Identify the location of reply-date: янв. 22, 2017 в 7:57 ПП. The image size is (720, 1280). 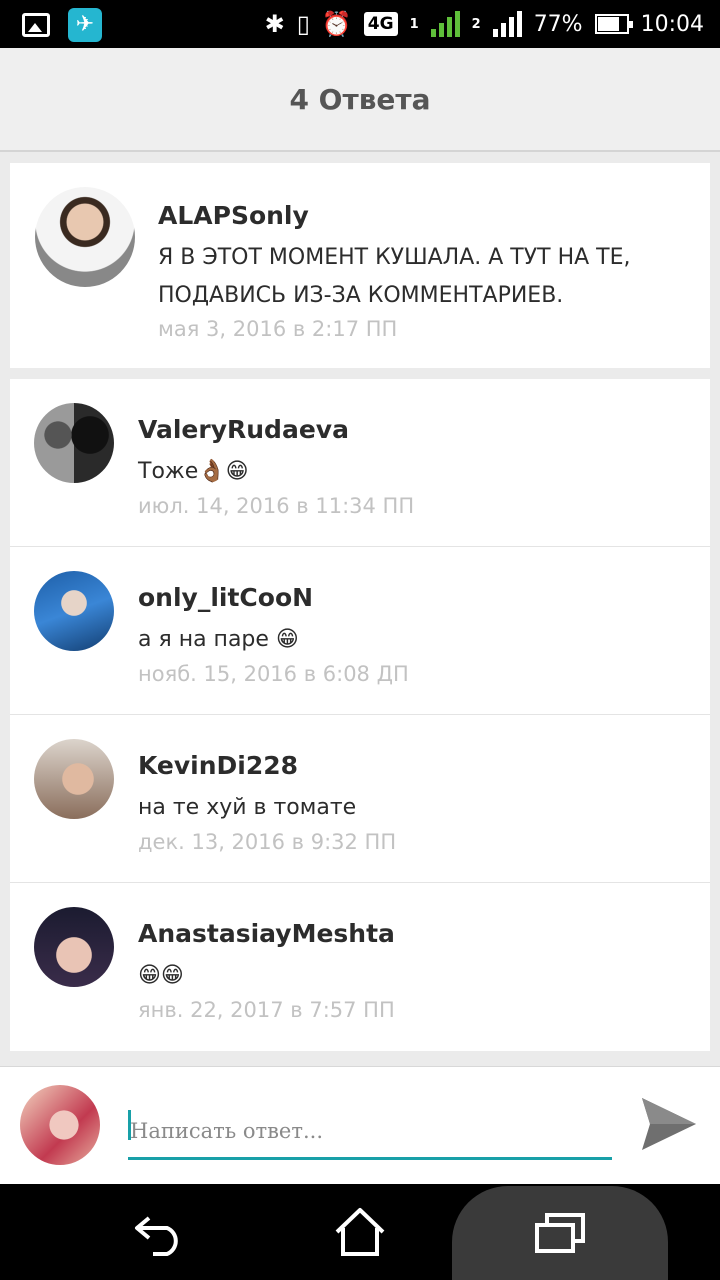
(266, 1010).